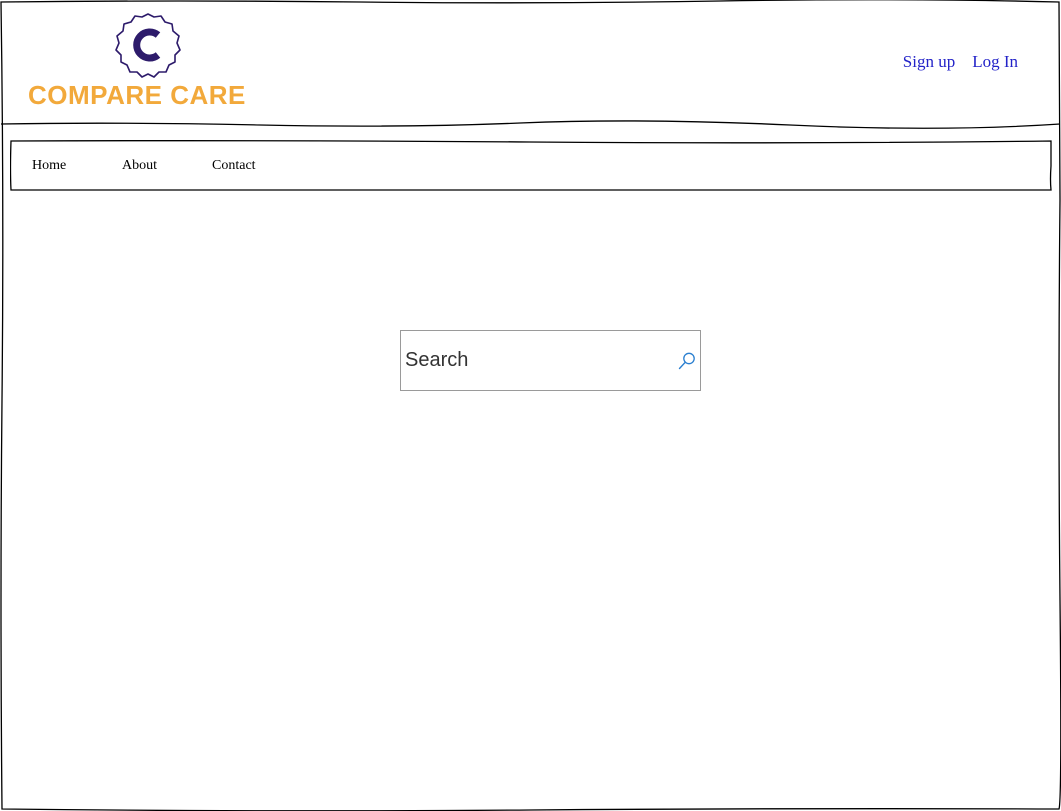 This screenshot has width=1061, height=811. Describe the element at coordinates (687, 361) in the screenshot. I see `search-icon` at that location.